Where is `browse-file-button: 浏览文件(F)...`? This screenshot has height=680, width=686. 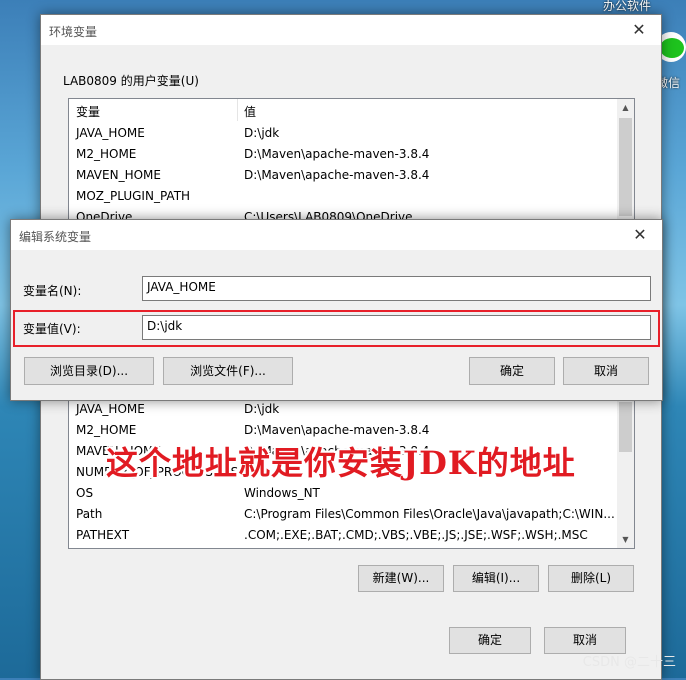
browse-file-button: 浏览文件(F)... is located at coordinates (228, 371).